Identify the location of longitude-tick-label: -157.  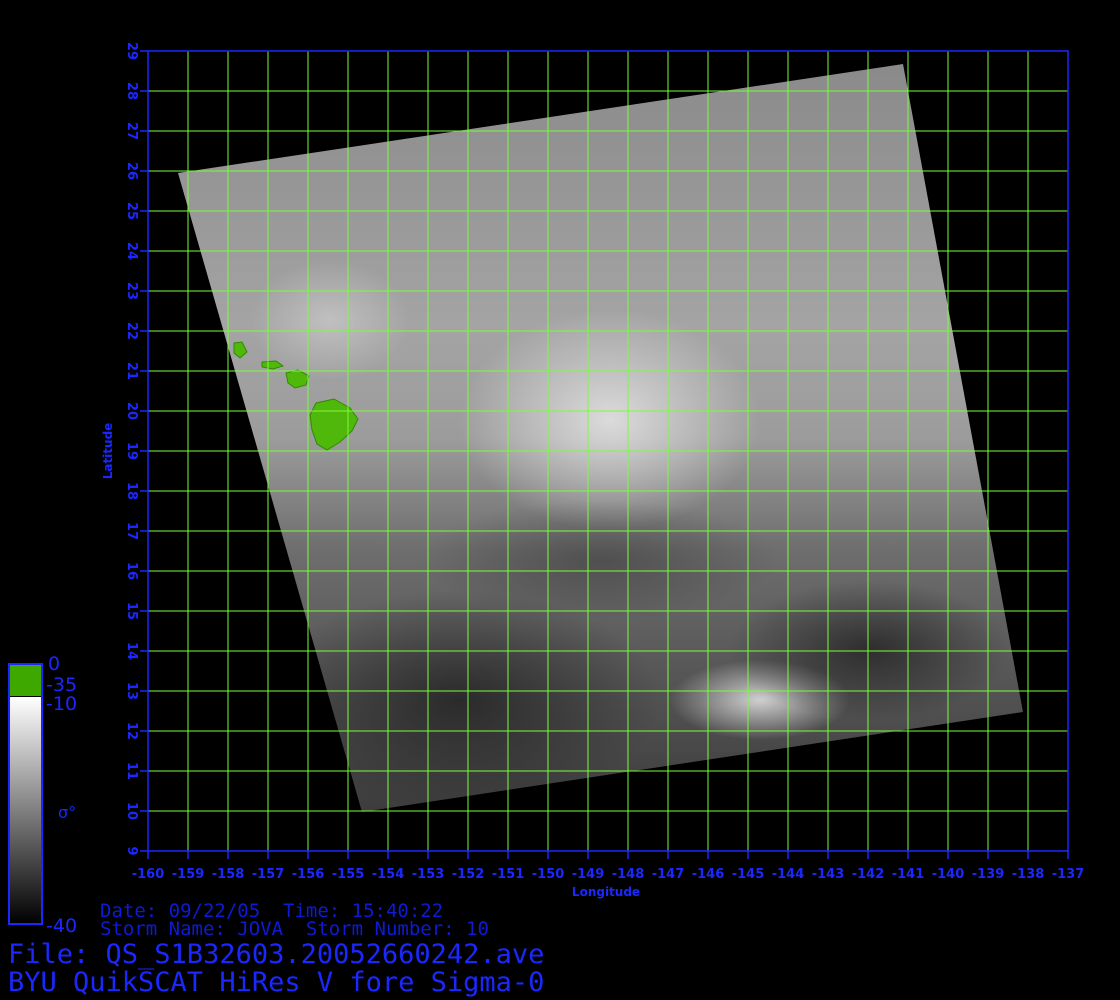
(268, 874).